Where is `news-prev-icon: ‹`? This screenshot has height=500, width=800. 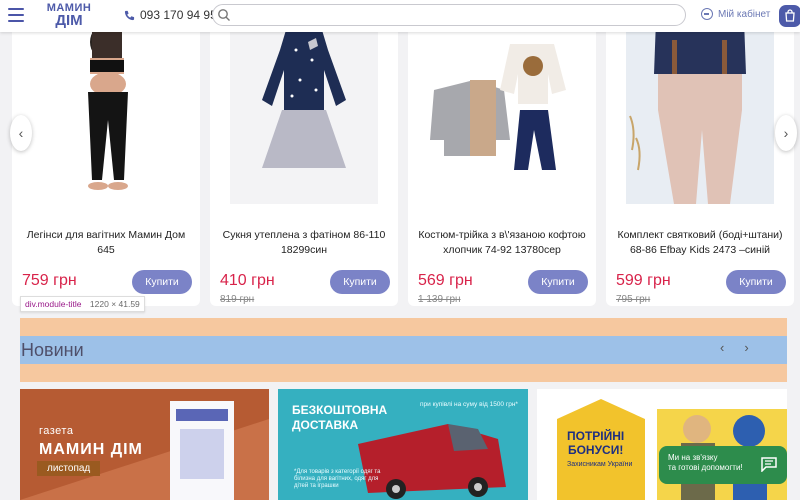 news-prev-icon: ‹ is located at coordinates (722, 347).